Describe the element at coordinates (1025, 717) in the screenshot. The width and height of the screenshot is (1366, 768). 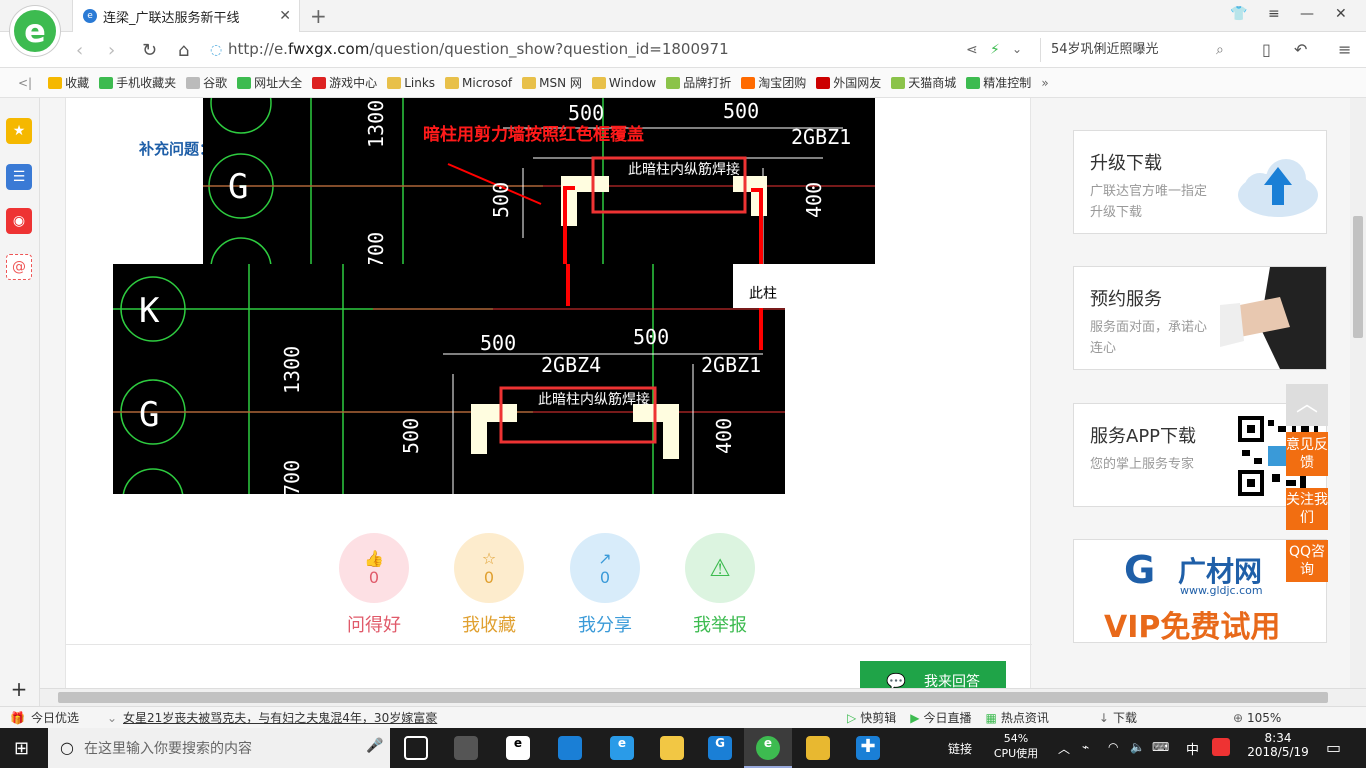
I see `hot-news-link: 热点资讯` at that location.